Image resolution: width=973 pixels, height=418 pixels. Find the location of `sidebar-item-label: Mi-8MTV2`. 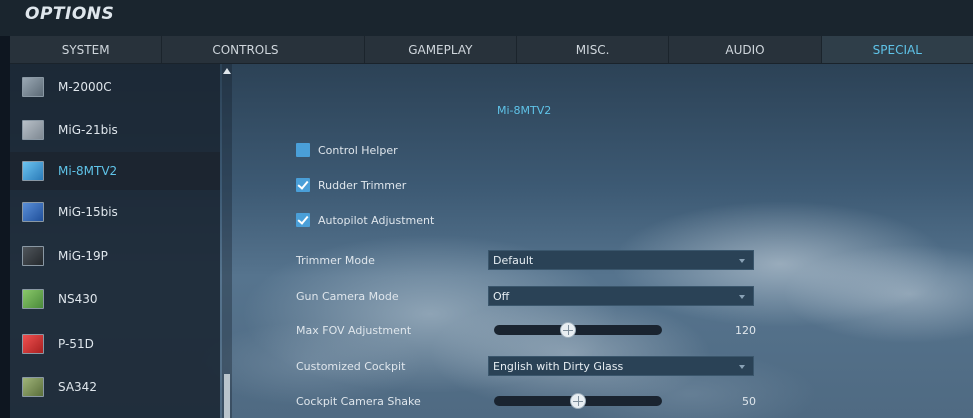

sidebar-item-label: Mi-8MTV2 is located at coordinates (88, 171).